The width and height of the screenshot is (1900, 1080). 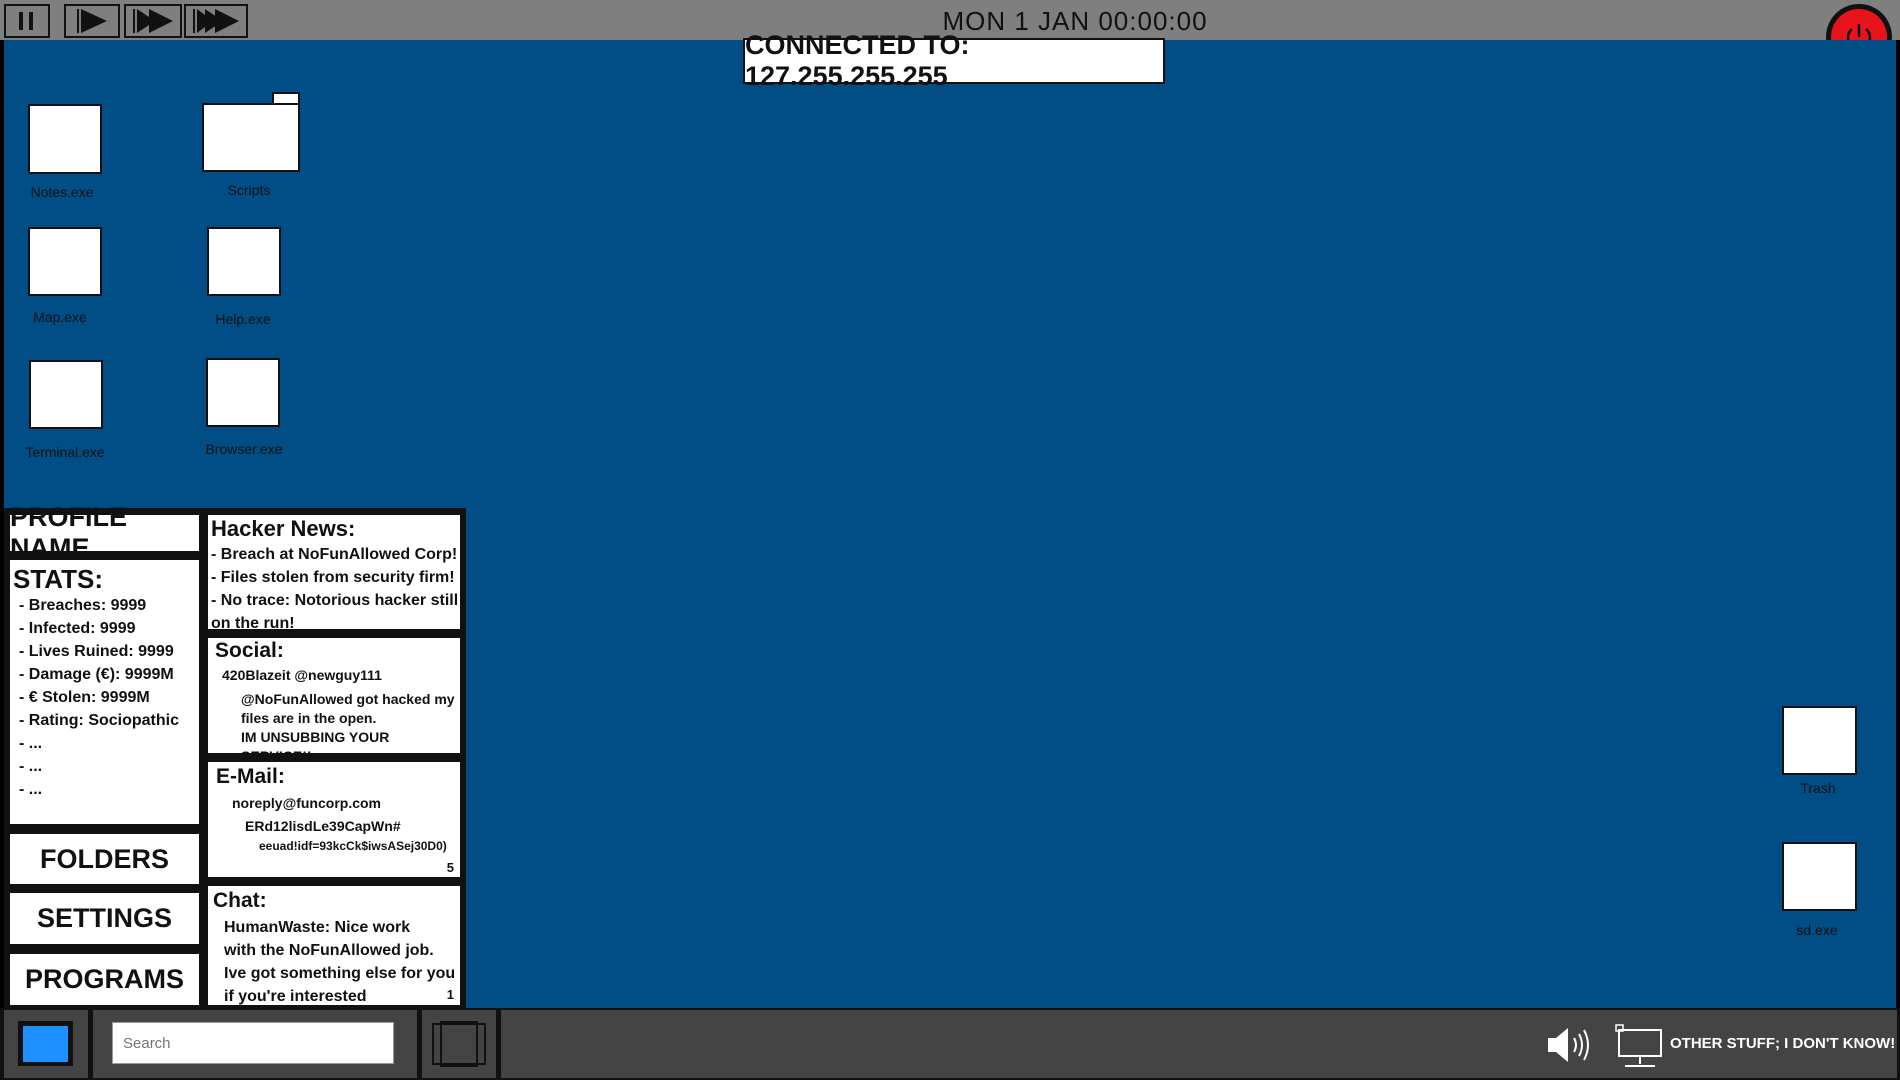 I want to click on volume-button, so click(x=1571, y=1045).